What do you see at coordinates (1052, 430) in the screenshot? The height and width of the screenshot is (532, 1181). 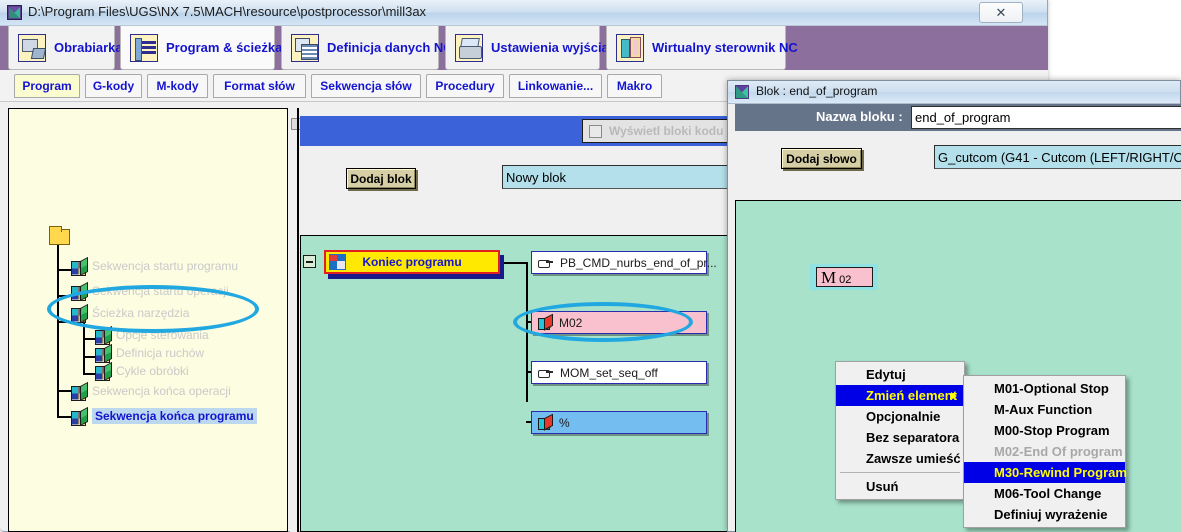 I see `menu-item-label: M00-Stop Program` at bounding box center [1052, 430].